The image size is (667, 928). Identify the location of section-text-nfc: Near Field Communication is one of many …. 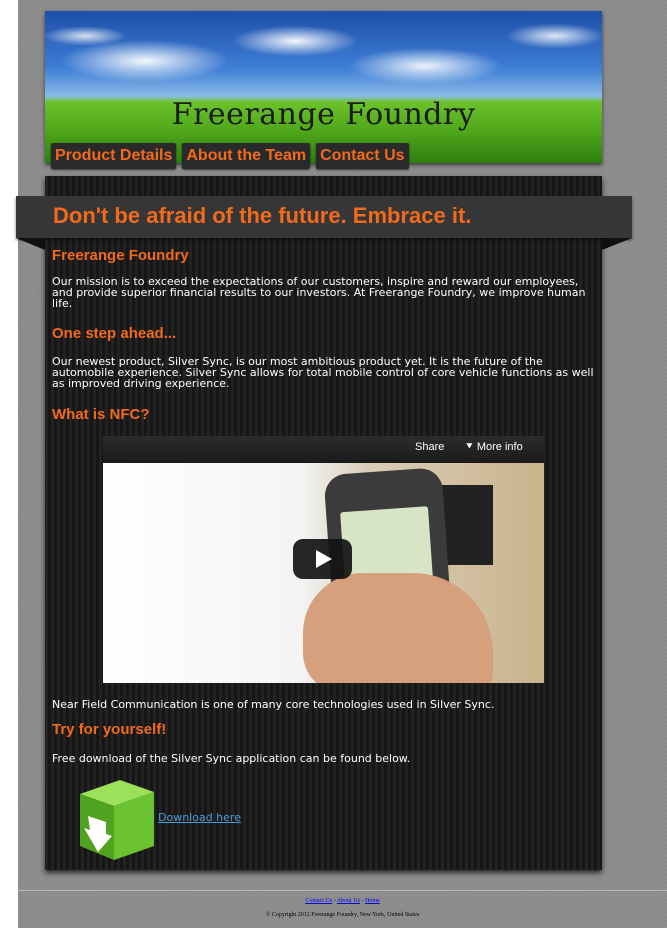
(273, 704).